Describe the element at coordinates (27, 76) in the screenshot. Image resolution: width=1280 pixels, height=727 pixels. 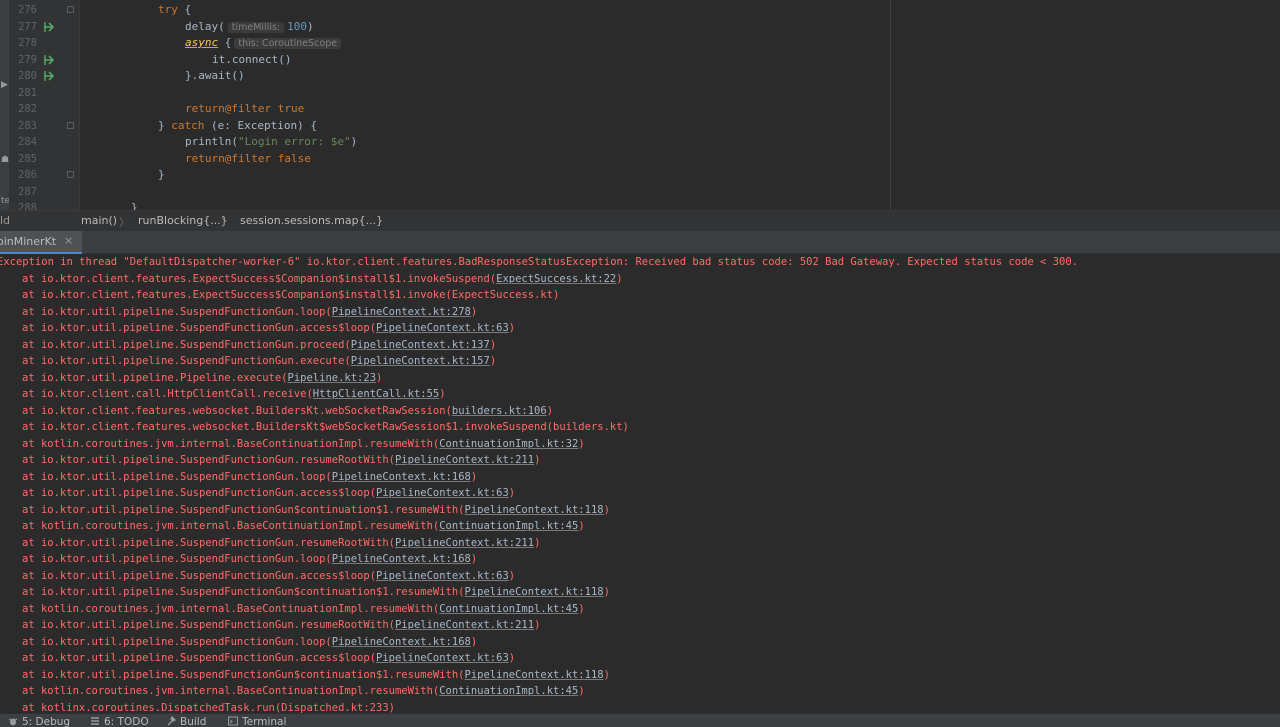
I see `line-number: 280` at that location.